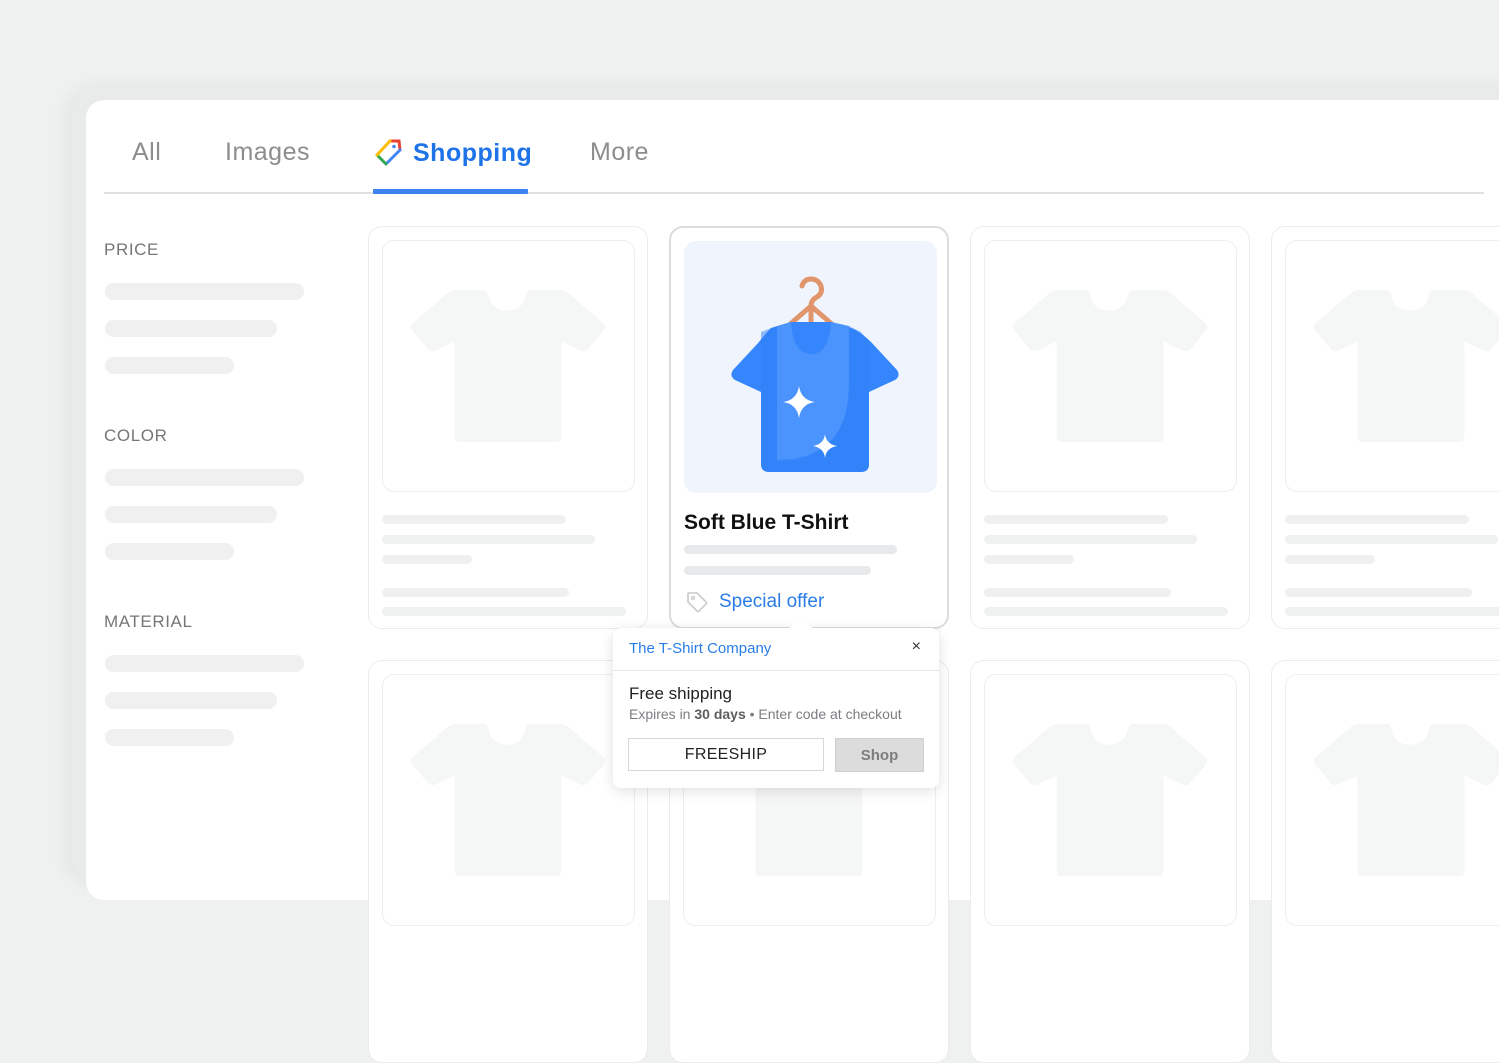 The height and width of the screenshot is (1063, 1499). Describe the element at coordinates (680, 694) in the screenshot. I see `offer-title: Free shipping` at that location.